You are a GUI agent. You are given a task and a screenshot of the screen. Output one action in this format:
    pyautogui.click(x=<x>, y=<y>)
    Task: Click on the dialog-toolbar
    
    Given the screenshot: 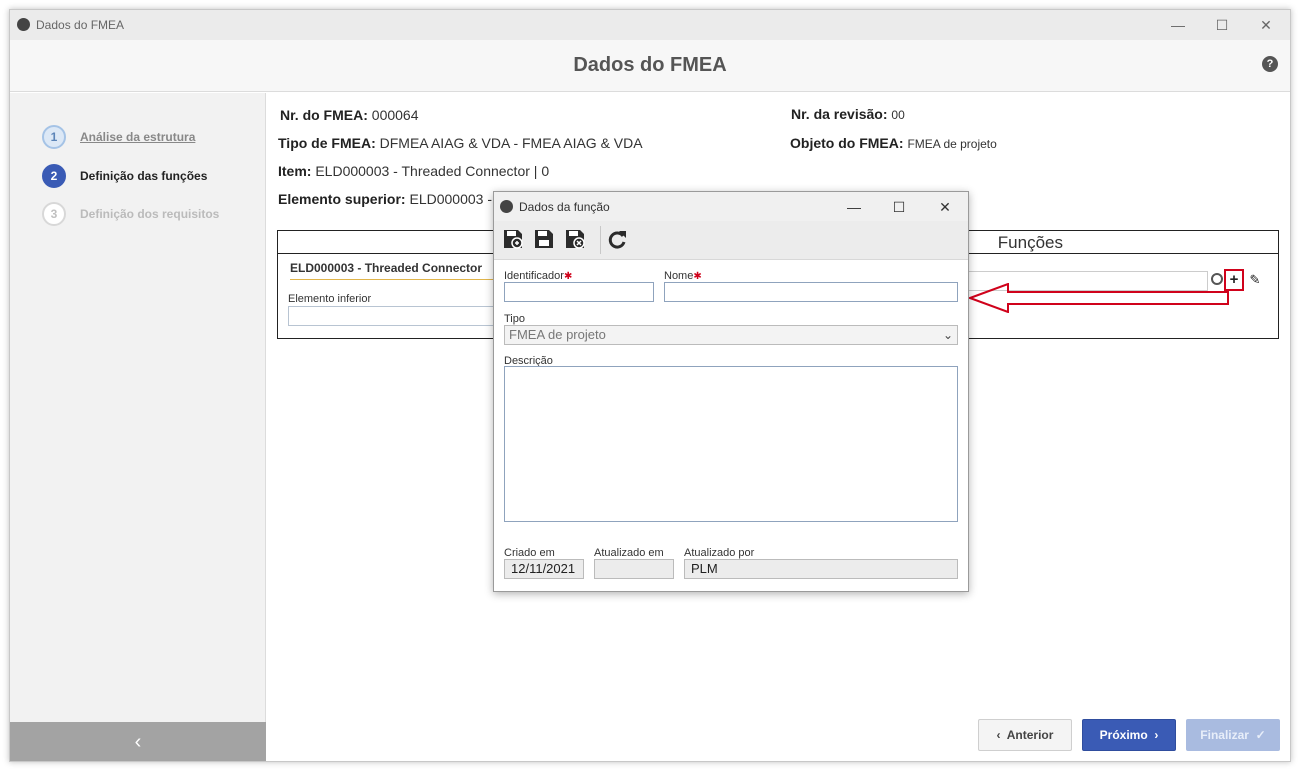 What is the action you would take?
    pyautogui.click(x=731, y=240)
    